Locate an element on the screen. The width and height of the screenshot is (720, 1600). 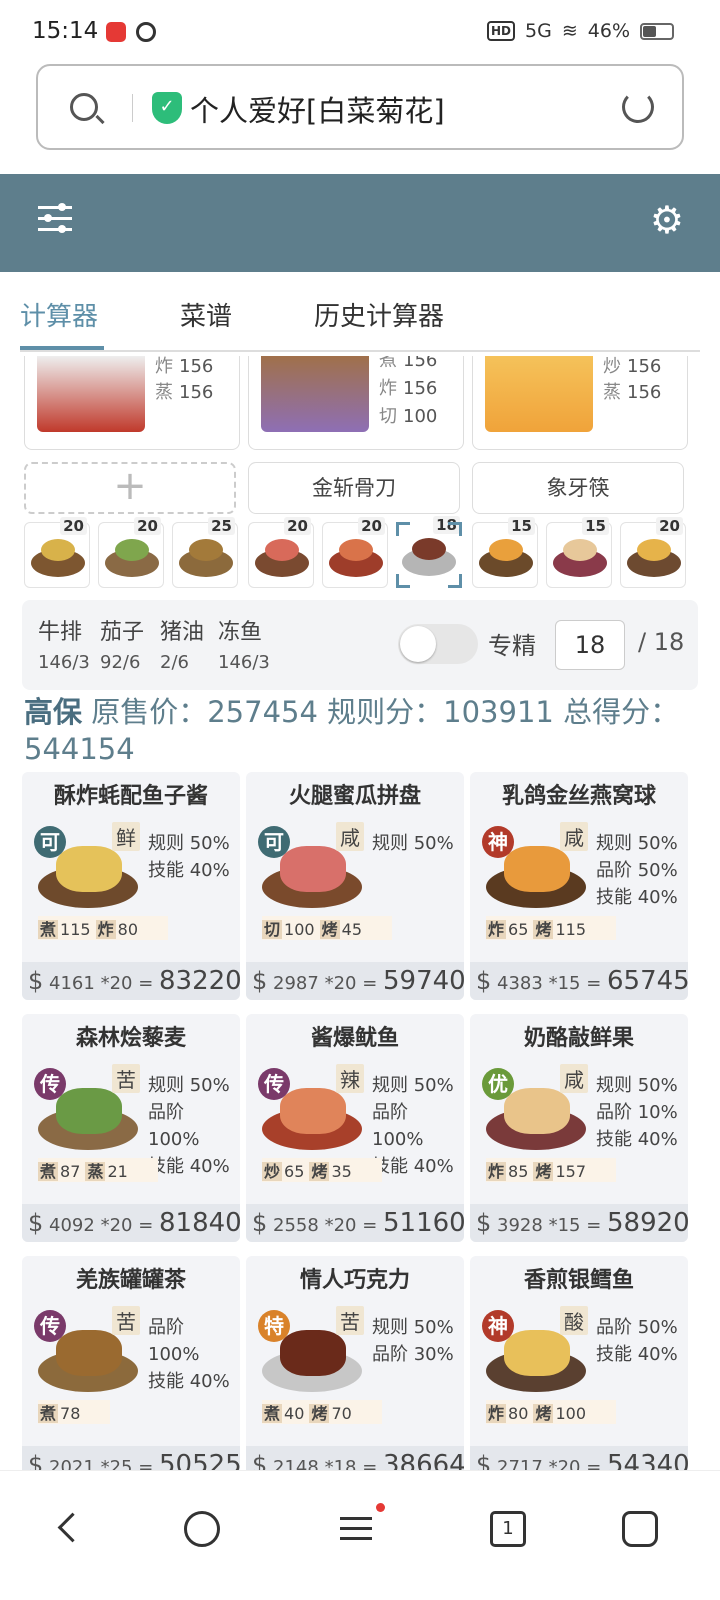
app-header: ⚙ is located at coordinates (360, 223).